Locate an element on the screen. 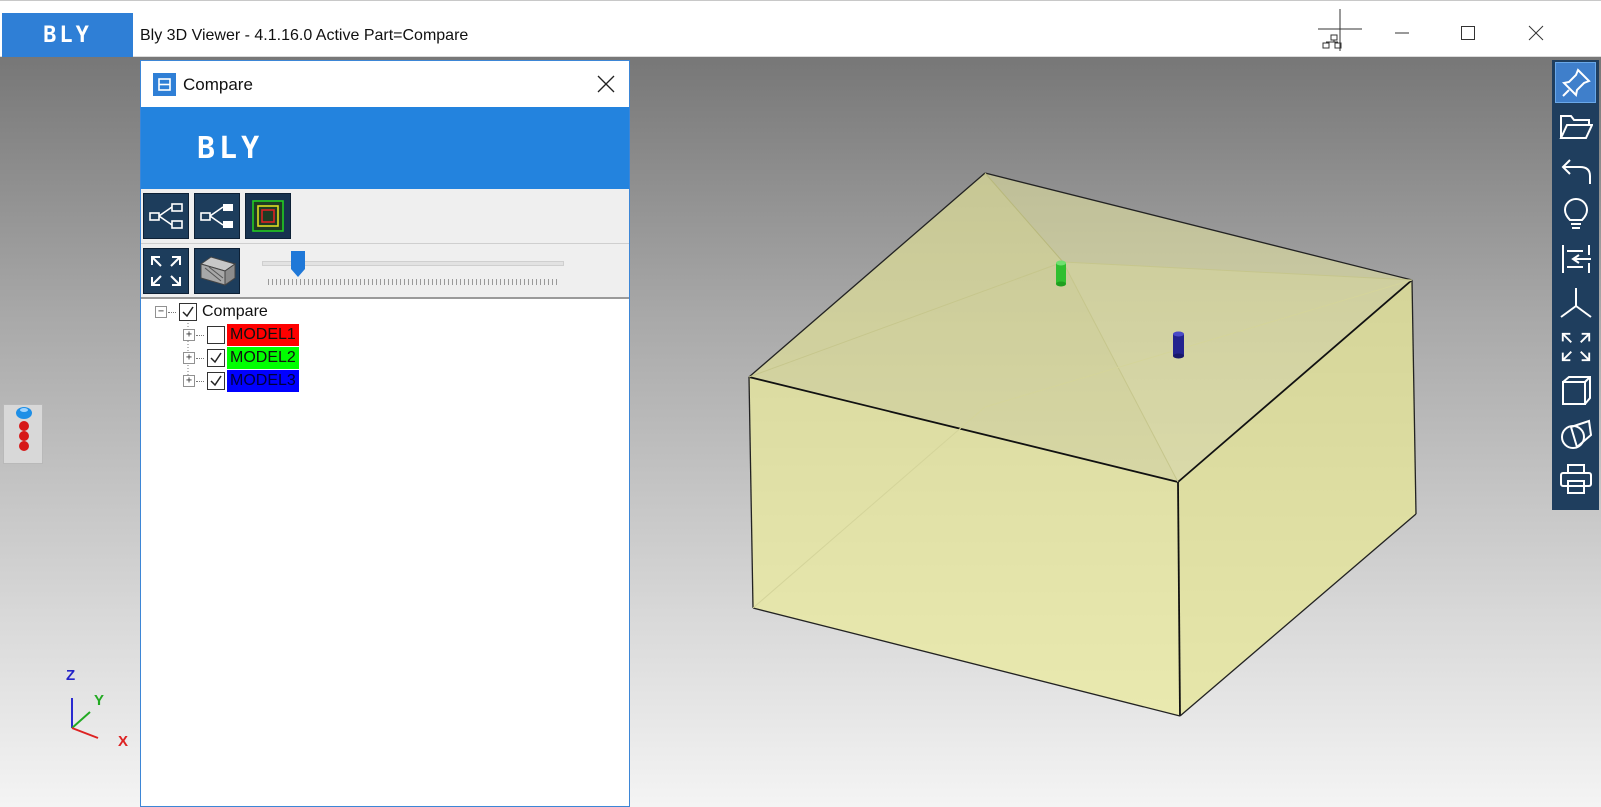 The width and height of the screenshot is (1601, 807). tree-label-model1: MODEL1 is located at coordinates (263, 335).